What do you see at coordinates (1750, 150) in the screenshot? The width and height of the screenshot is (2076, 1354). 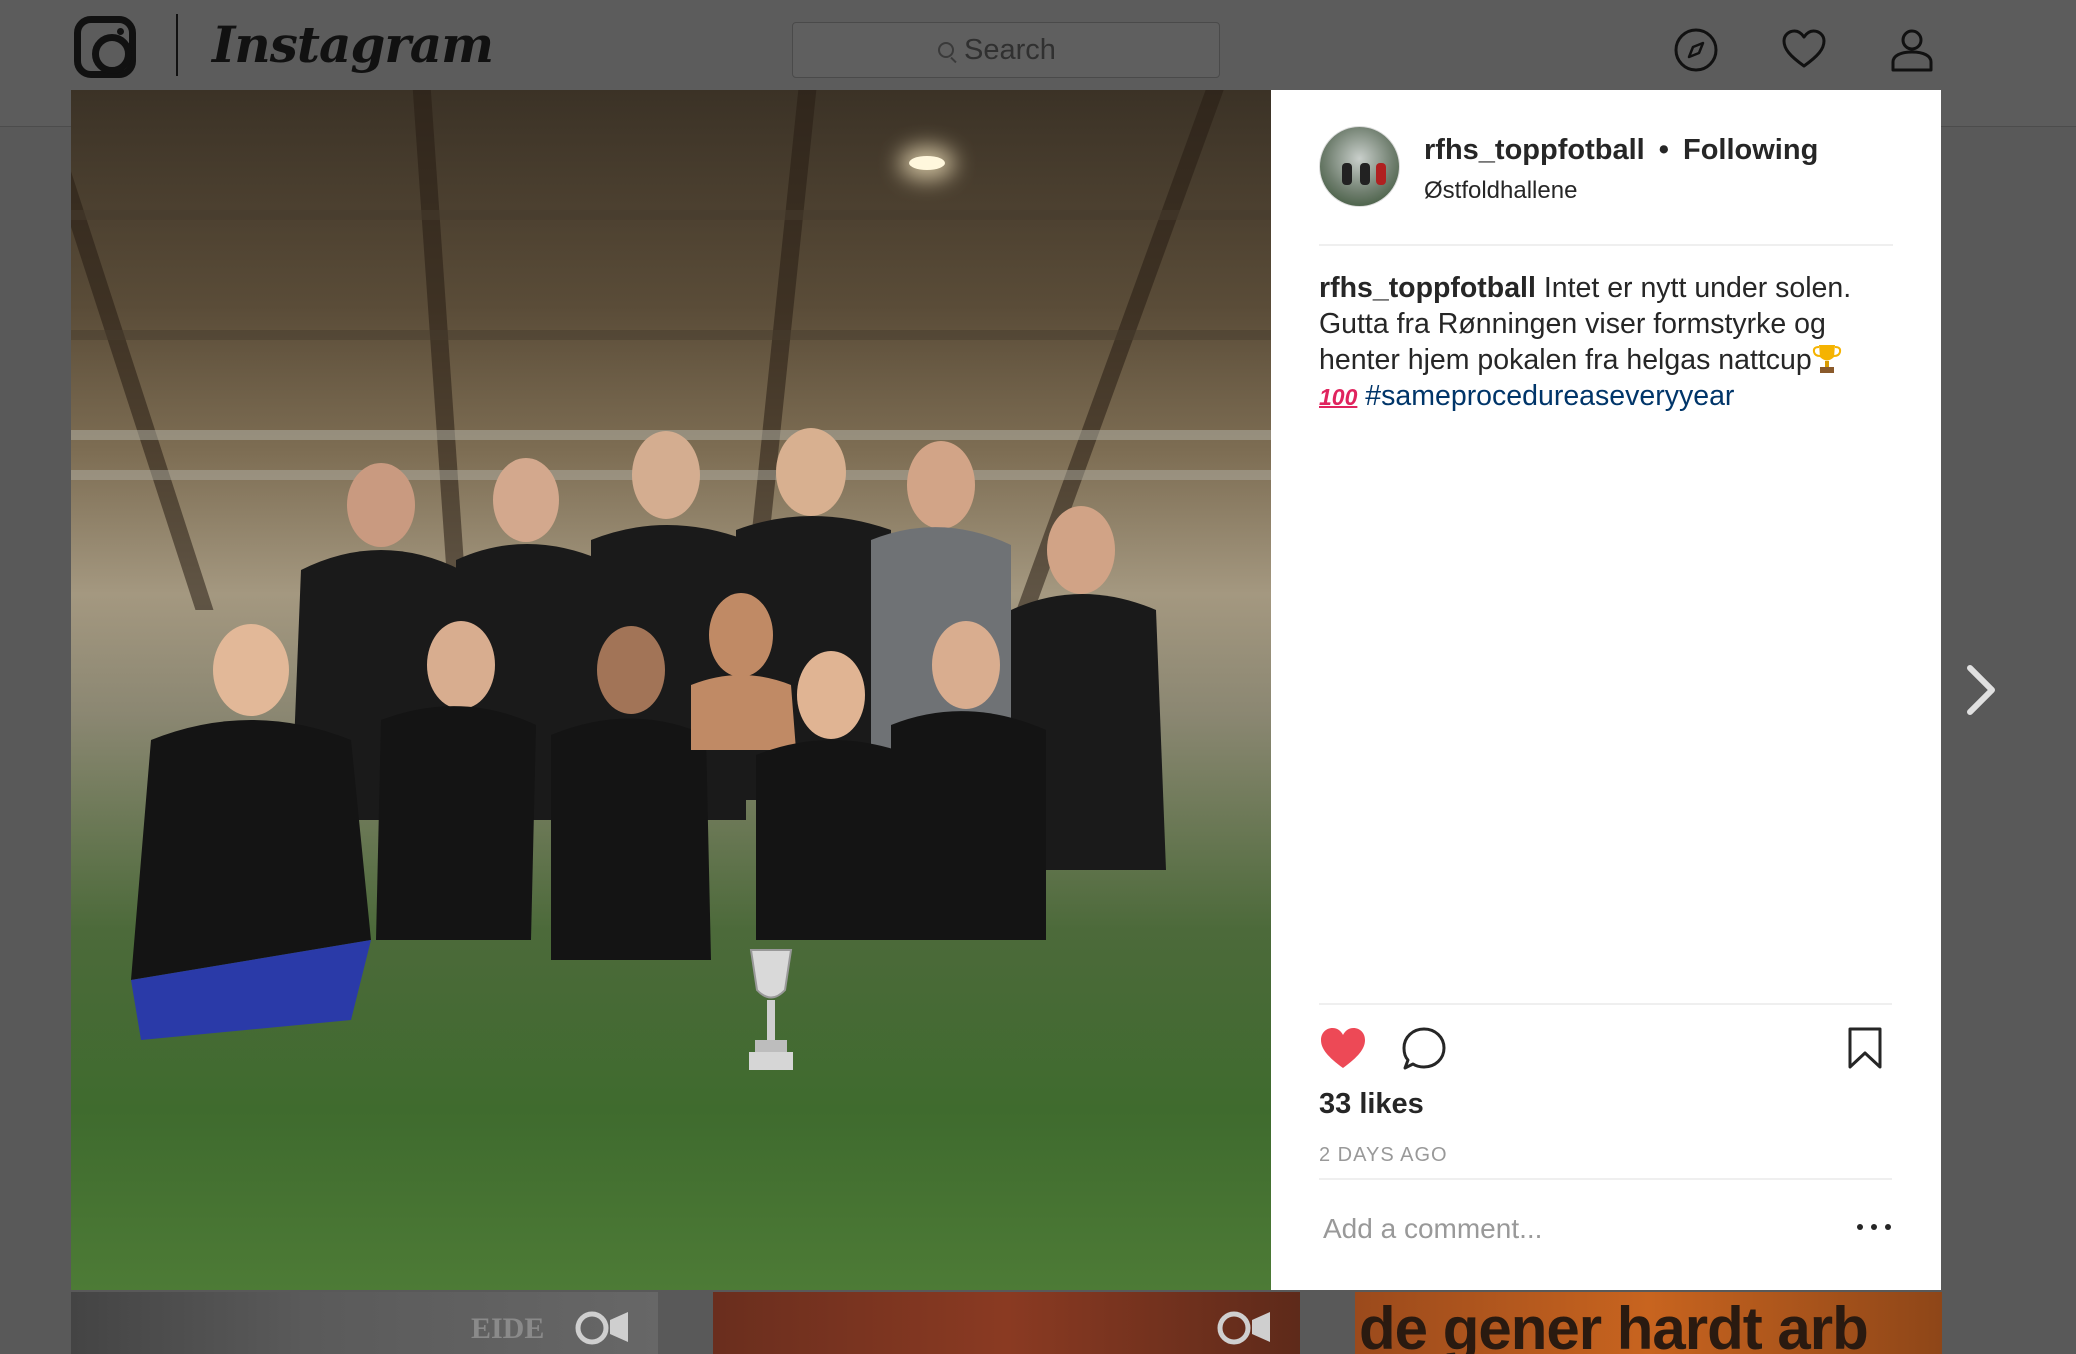 I see `following-button: Following` at bounding box center [1750, 150].